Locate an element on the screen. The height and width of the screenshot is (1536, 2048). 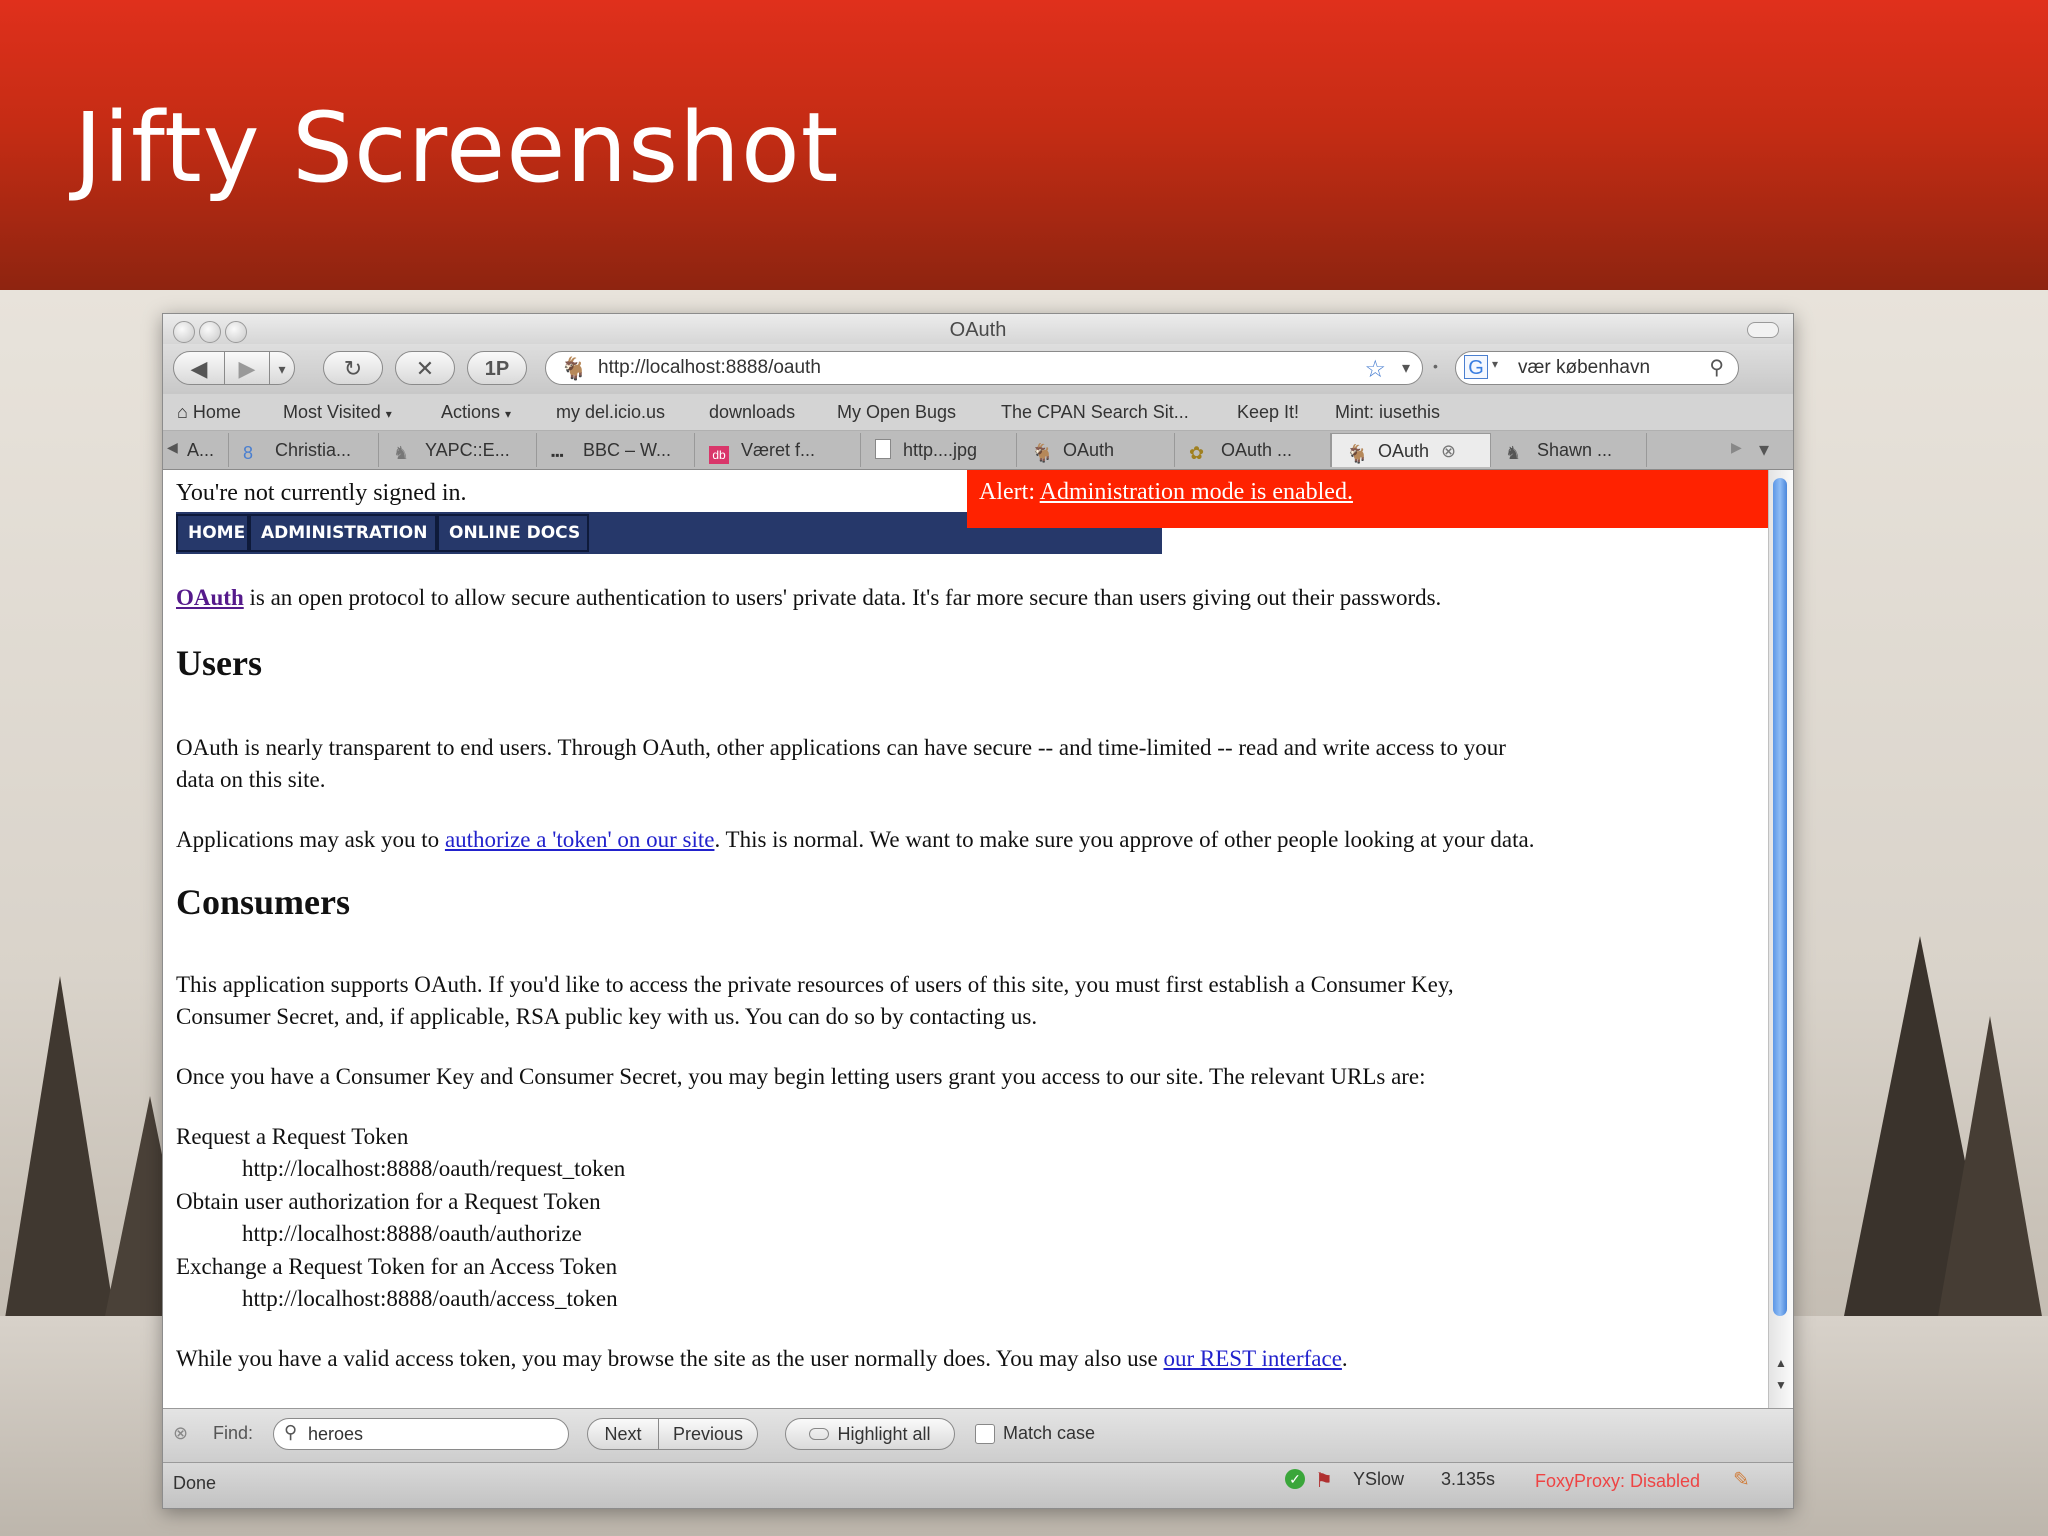
tab-6: http....jpg is located at coordinates (939, 450).